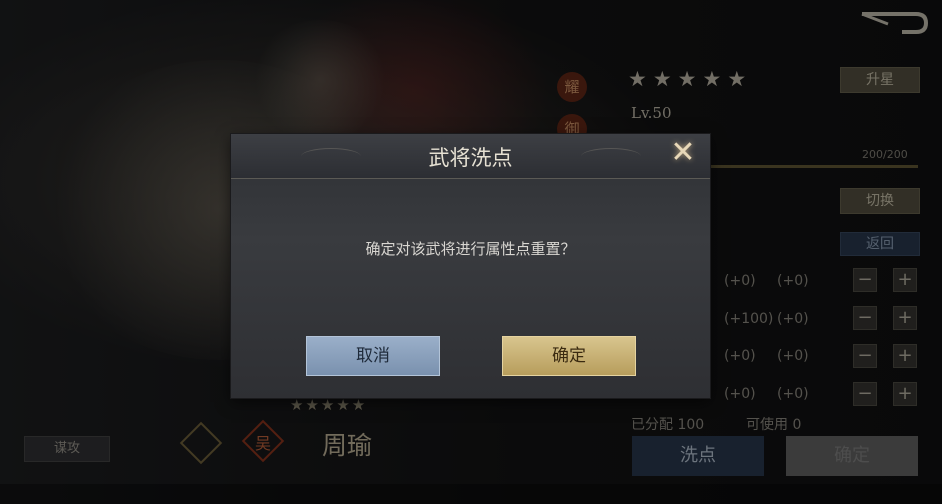 The width and height of the screenshot is (942, 504). What do you see at coordinates (683, 153) in the screenshot?
I see `close-icon: ✕` at bounding box center [683, 153].